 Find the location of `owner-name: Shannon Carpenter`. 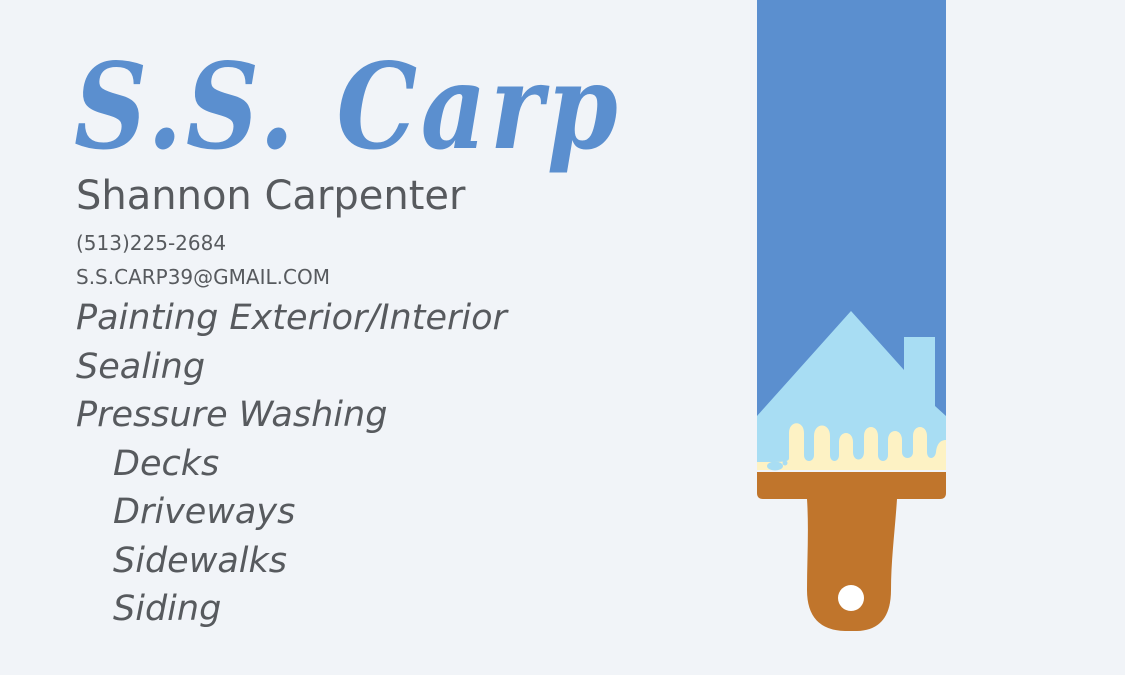

owner-name: Shannon Carpenter is located at coordinates (271, 196).